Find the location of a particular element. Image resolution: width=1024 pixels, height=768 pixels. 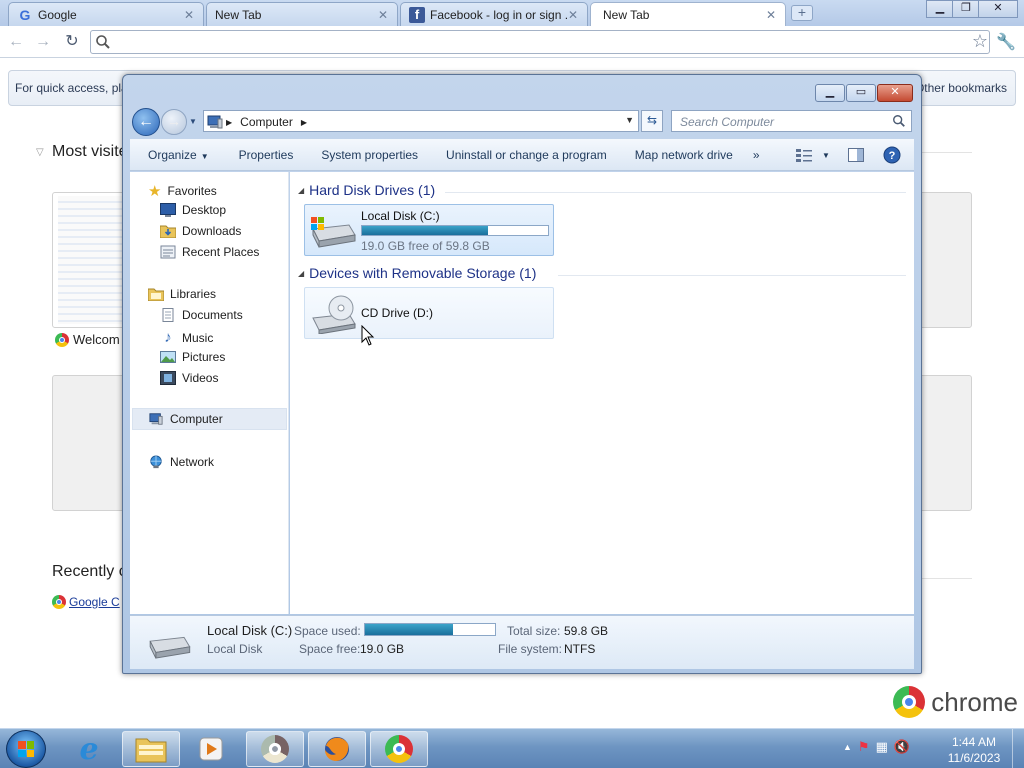

mouse-cursor-icon is located at coordinates (368, 335).